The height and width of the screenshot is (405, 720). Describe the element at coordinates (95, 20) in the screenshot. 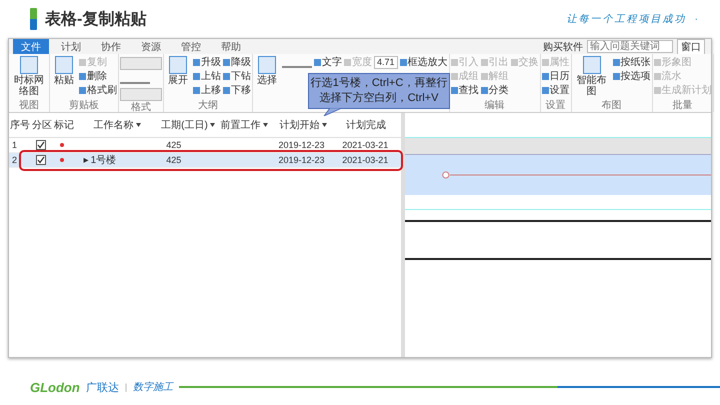

I see `slide-title: 表格-复制粘贴` at that location.